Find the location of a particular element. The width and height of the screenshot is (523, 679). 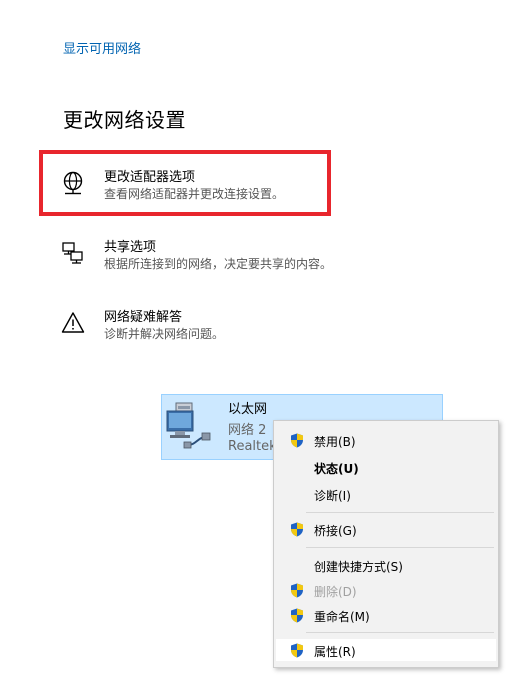

network-troubleshooter: 网络疑难解答 诊断并解决网络问题。 is located at coordinates (205, 328).